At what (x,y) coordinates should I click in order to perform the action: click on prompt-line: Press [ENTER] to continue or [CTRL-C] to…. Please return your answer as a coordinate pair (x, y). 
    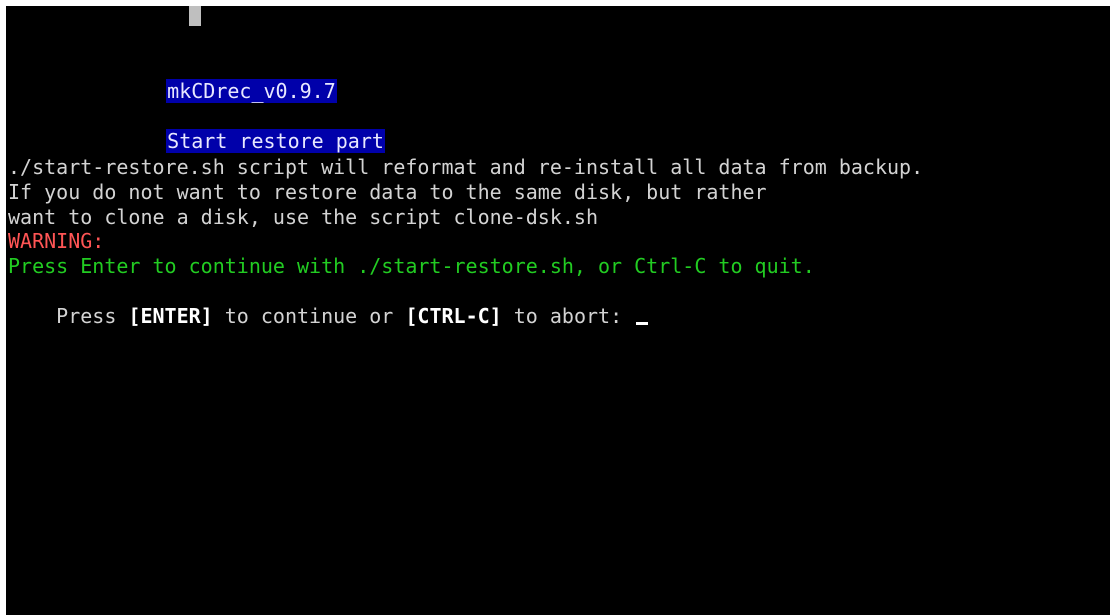
    Looking at the image, I should click on (328, 316).